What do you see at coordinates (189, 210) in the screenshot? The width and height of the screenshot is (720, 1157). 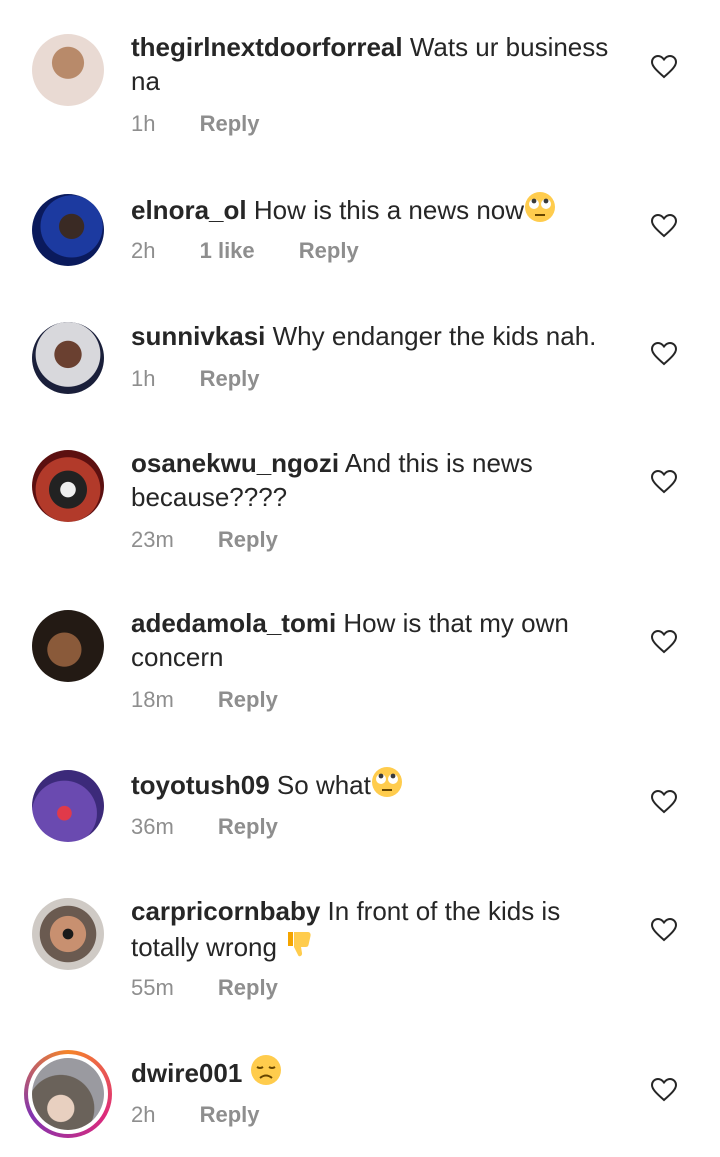 I see `comment-username: elnora_ol` at bounding box center [189, 210].